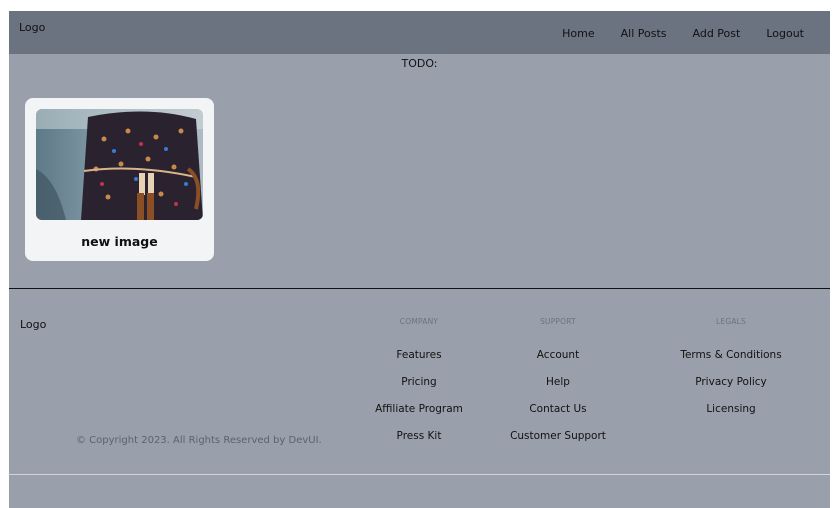 The height and width of the screenshot is (508, 836). I want to click on footer-legals-heading: LEGALS, so click(731, 321).